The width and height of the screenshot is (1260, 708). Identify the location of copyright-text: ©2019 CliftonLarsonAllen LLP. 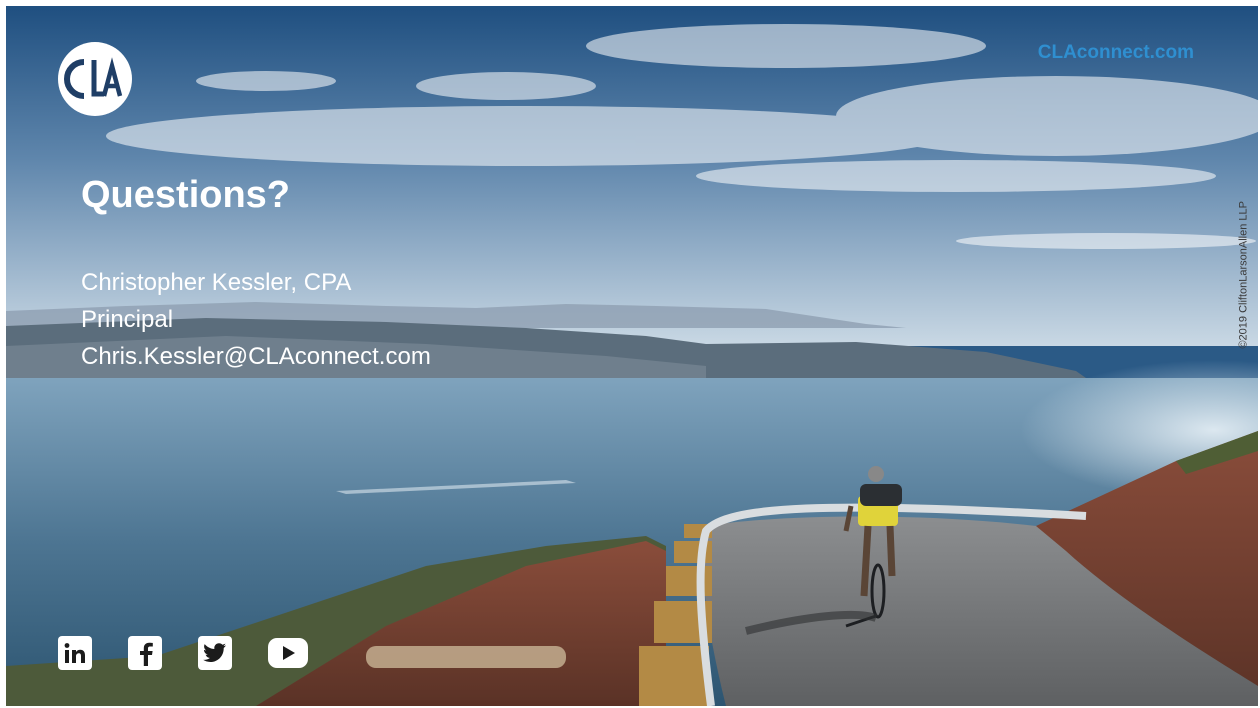
(1244, 275).